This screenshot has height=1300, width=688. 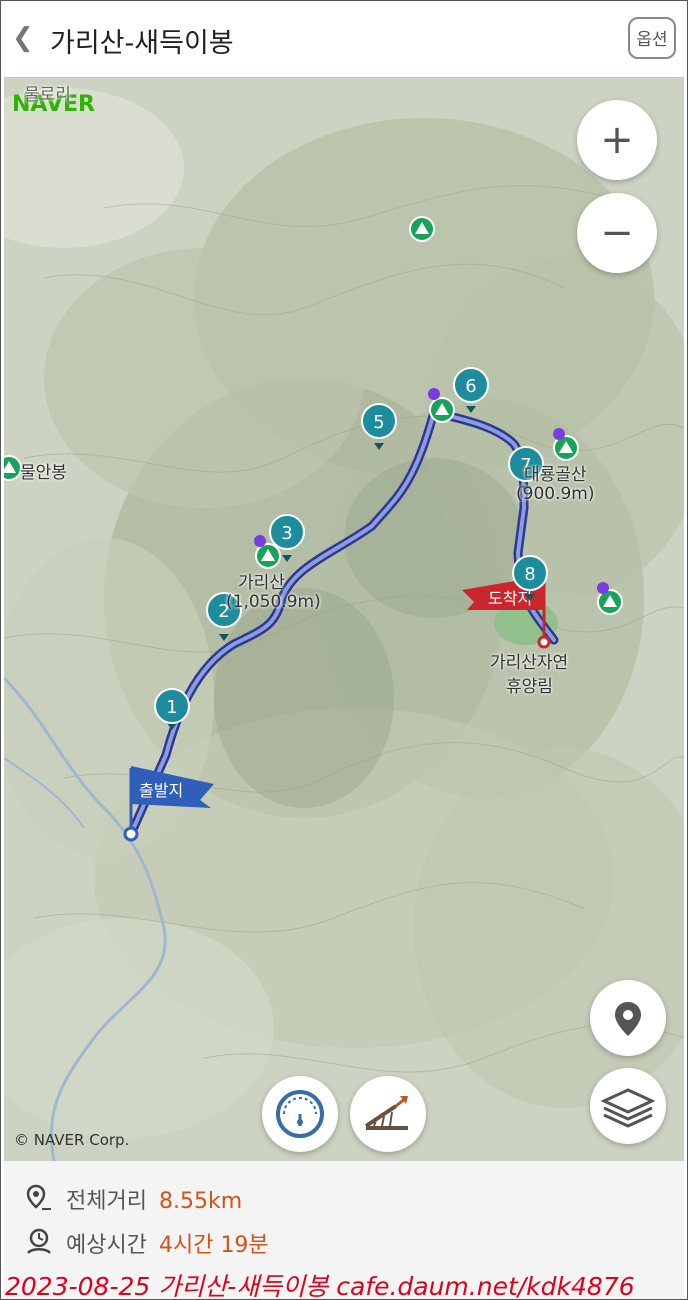 I want to click on map-copyright: © NAVER Corp., so click(x=72, y=1140).